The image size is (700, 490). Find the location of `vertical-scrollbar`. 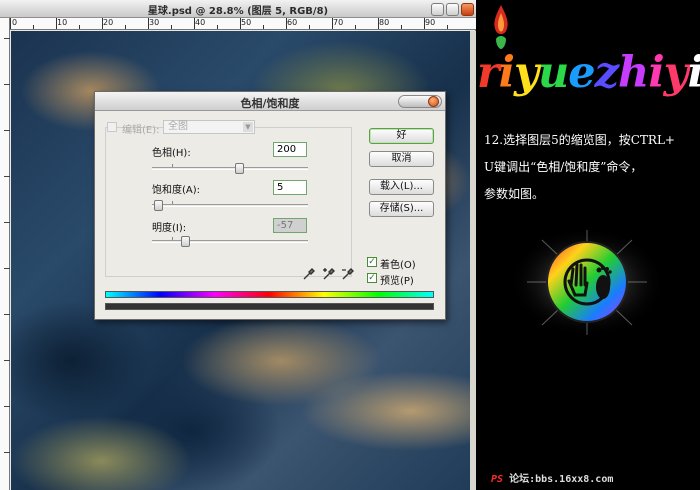

vertical-scrollbar is located at coordinates (473, 260).